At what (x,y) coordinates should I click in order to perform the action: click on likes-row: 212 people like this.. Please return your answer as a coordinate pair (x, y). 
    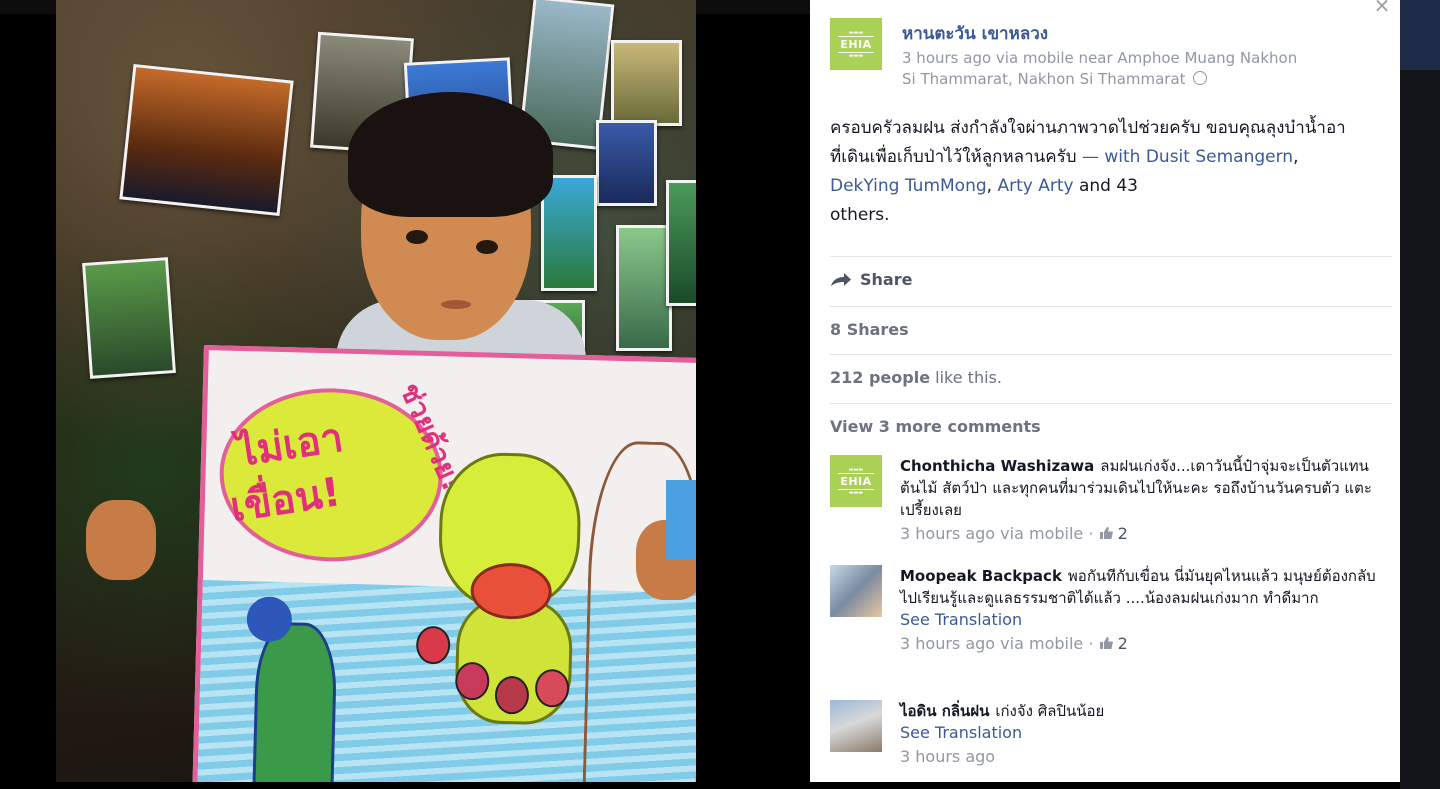
    Looking at the image, I should click on (916, 377).